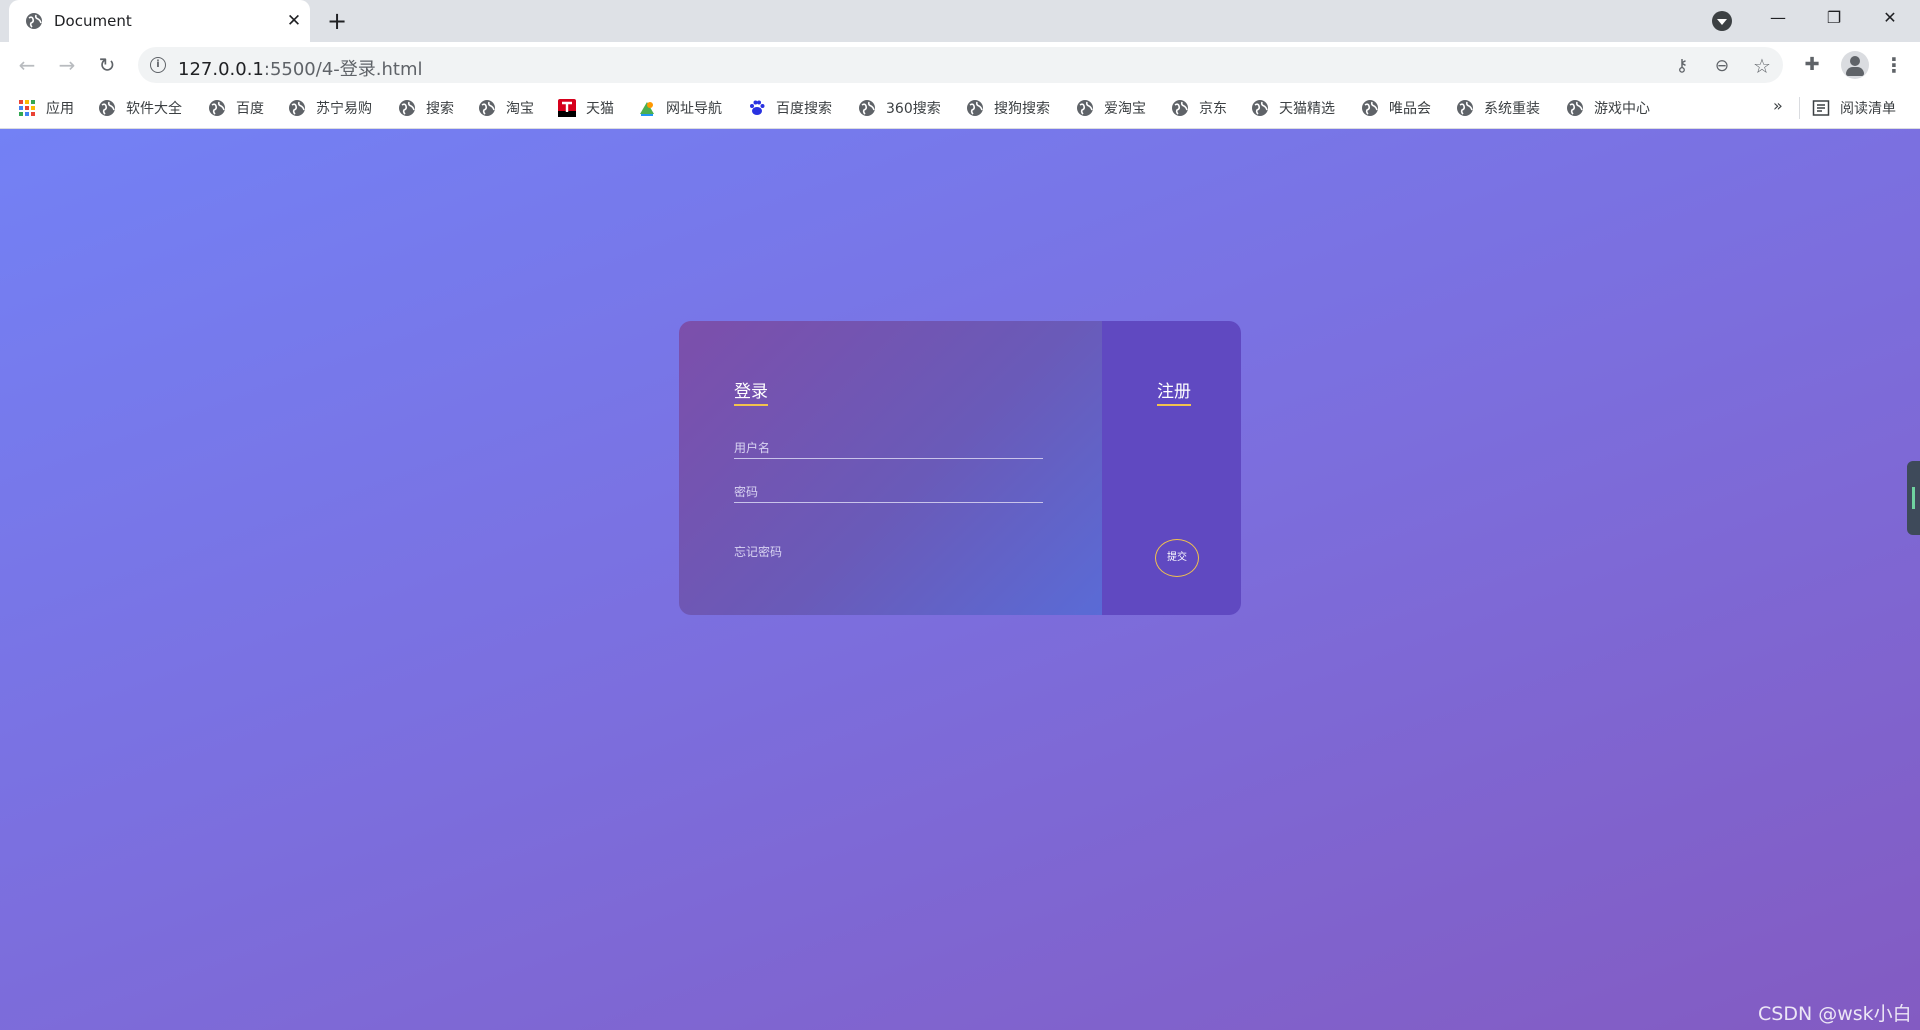  What do you see at coordinates (1778, 18) in the screenshot?
I see `minimize-button: —` at bounding box center [1778, 18].